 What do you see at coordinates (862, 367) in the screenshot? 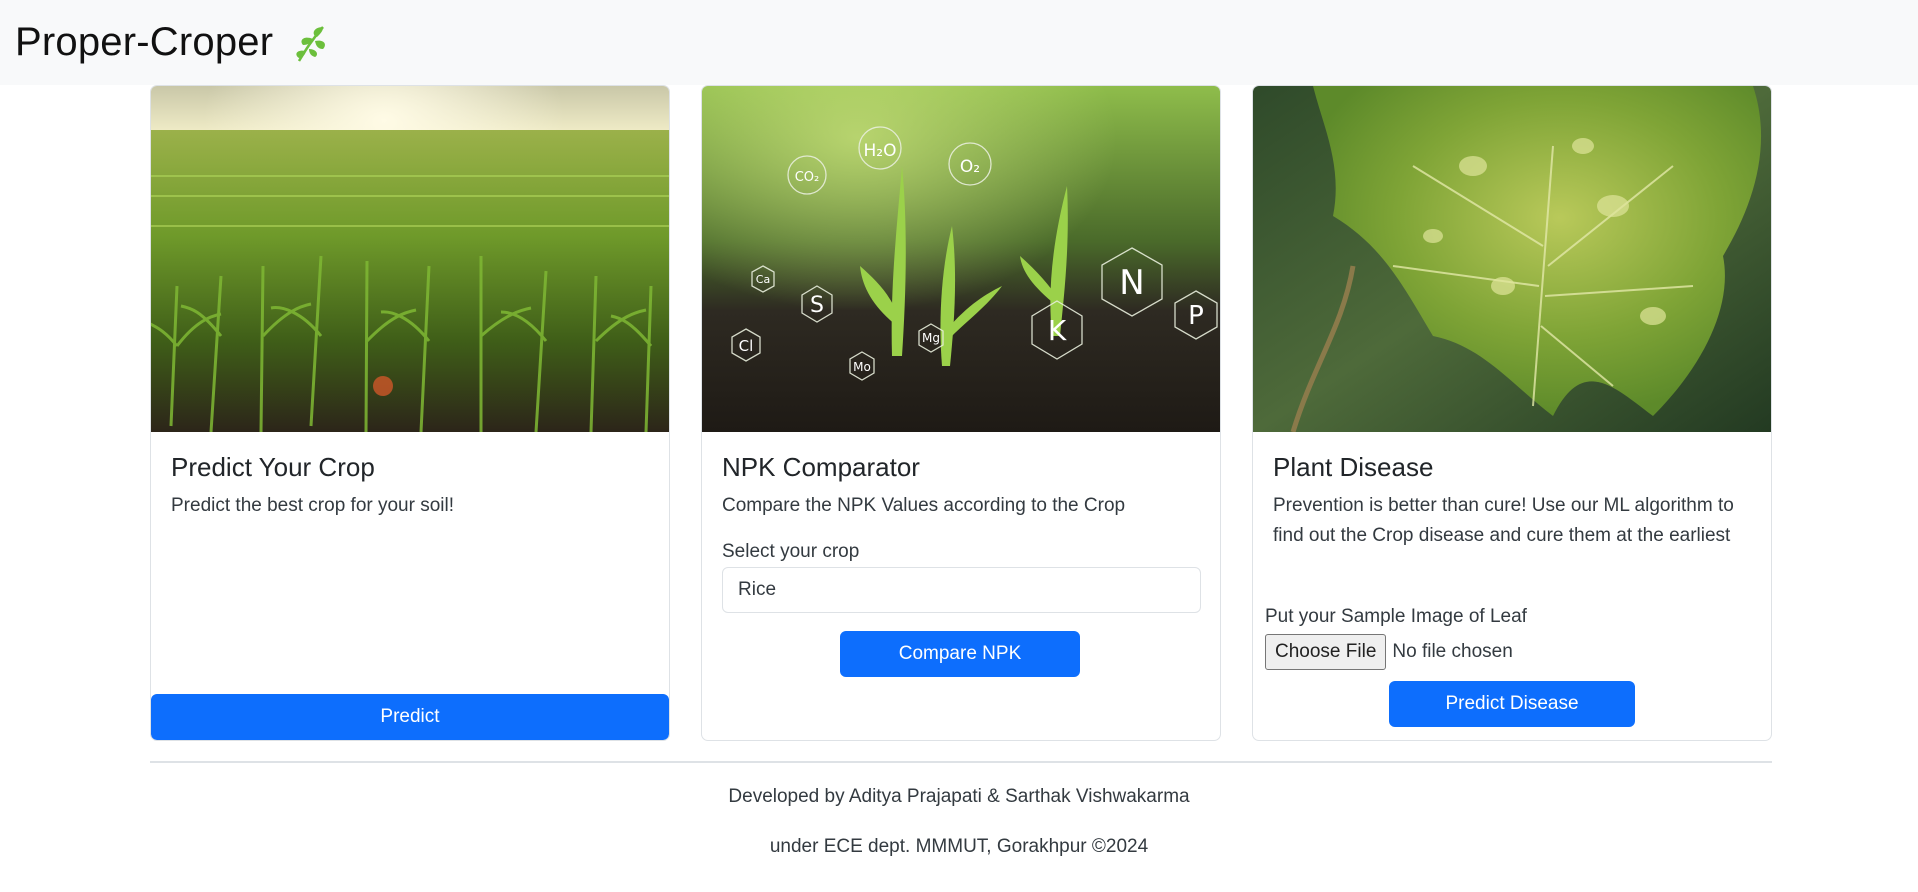
I see `mo-label: Mo` at bounding box center [862, 367].